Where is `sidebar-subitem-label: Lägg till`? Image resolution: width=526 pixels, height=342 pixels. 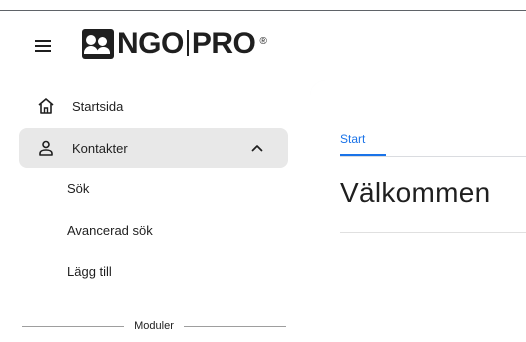
sidebar-subitem-label: Lägg till is located at coordinates (89, 271).